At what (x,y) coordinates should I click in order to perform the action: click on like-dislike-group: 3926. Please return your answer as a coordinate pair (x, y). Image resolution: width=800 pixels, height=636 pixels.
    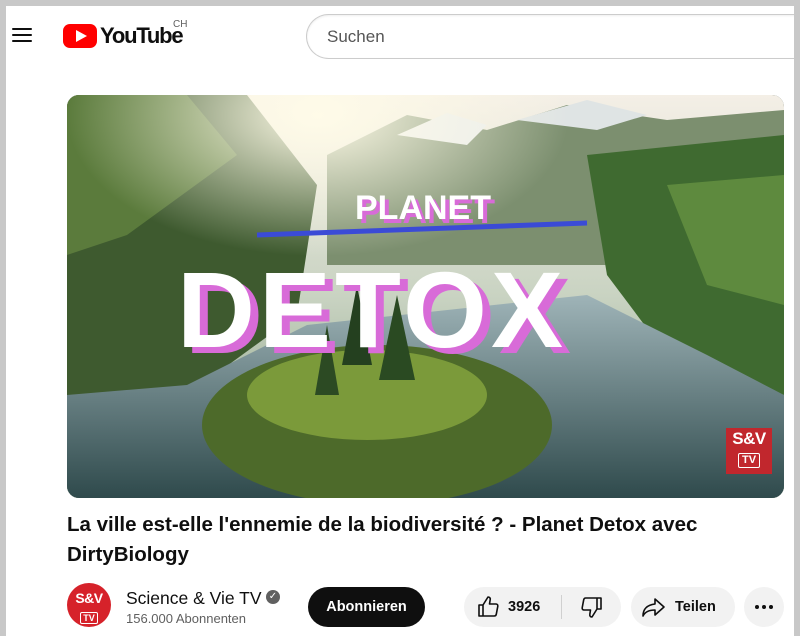
    Looking at the image, I should click on (542, 607).